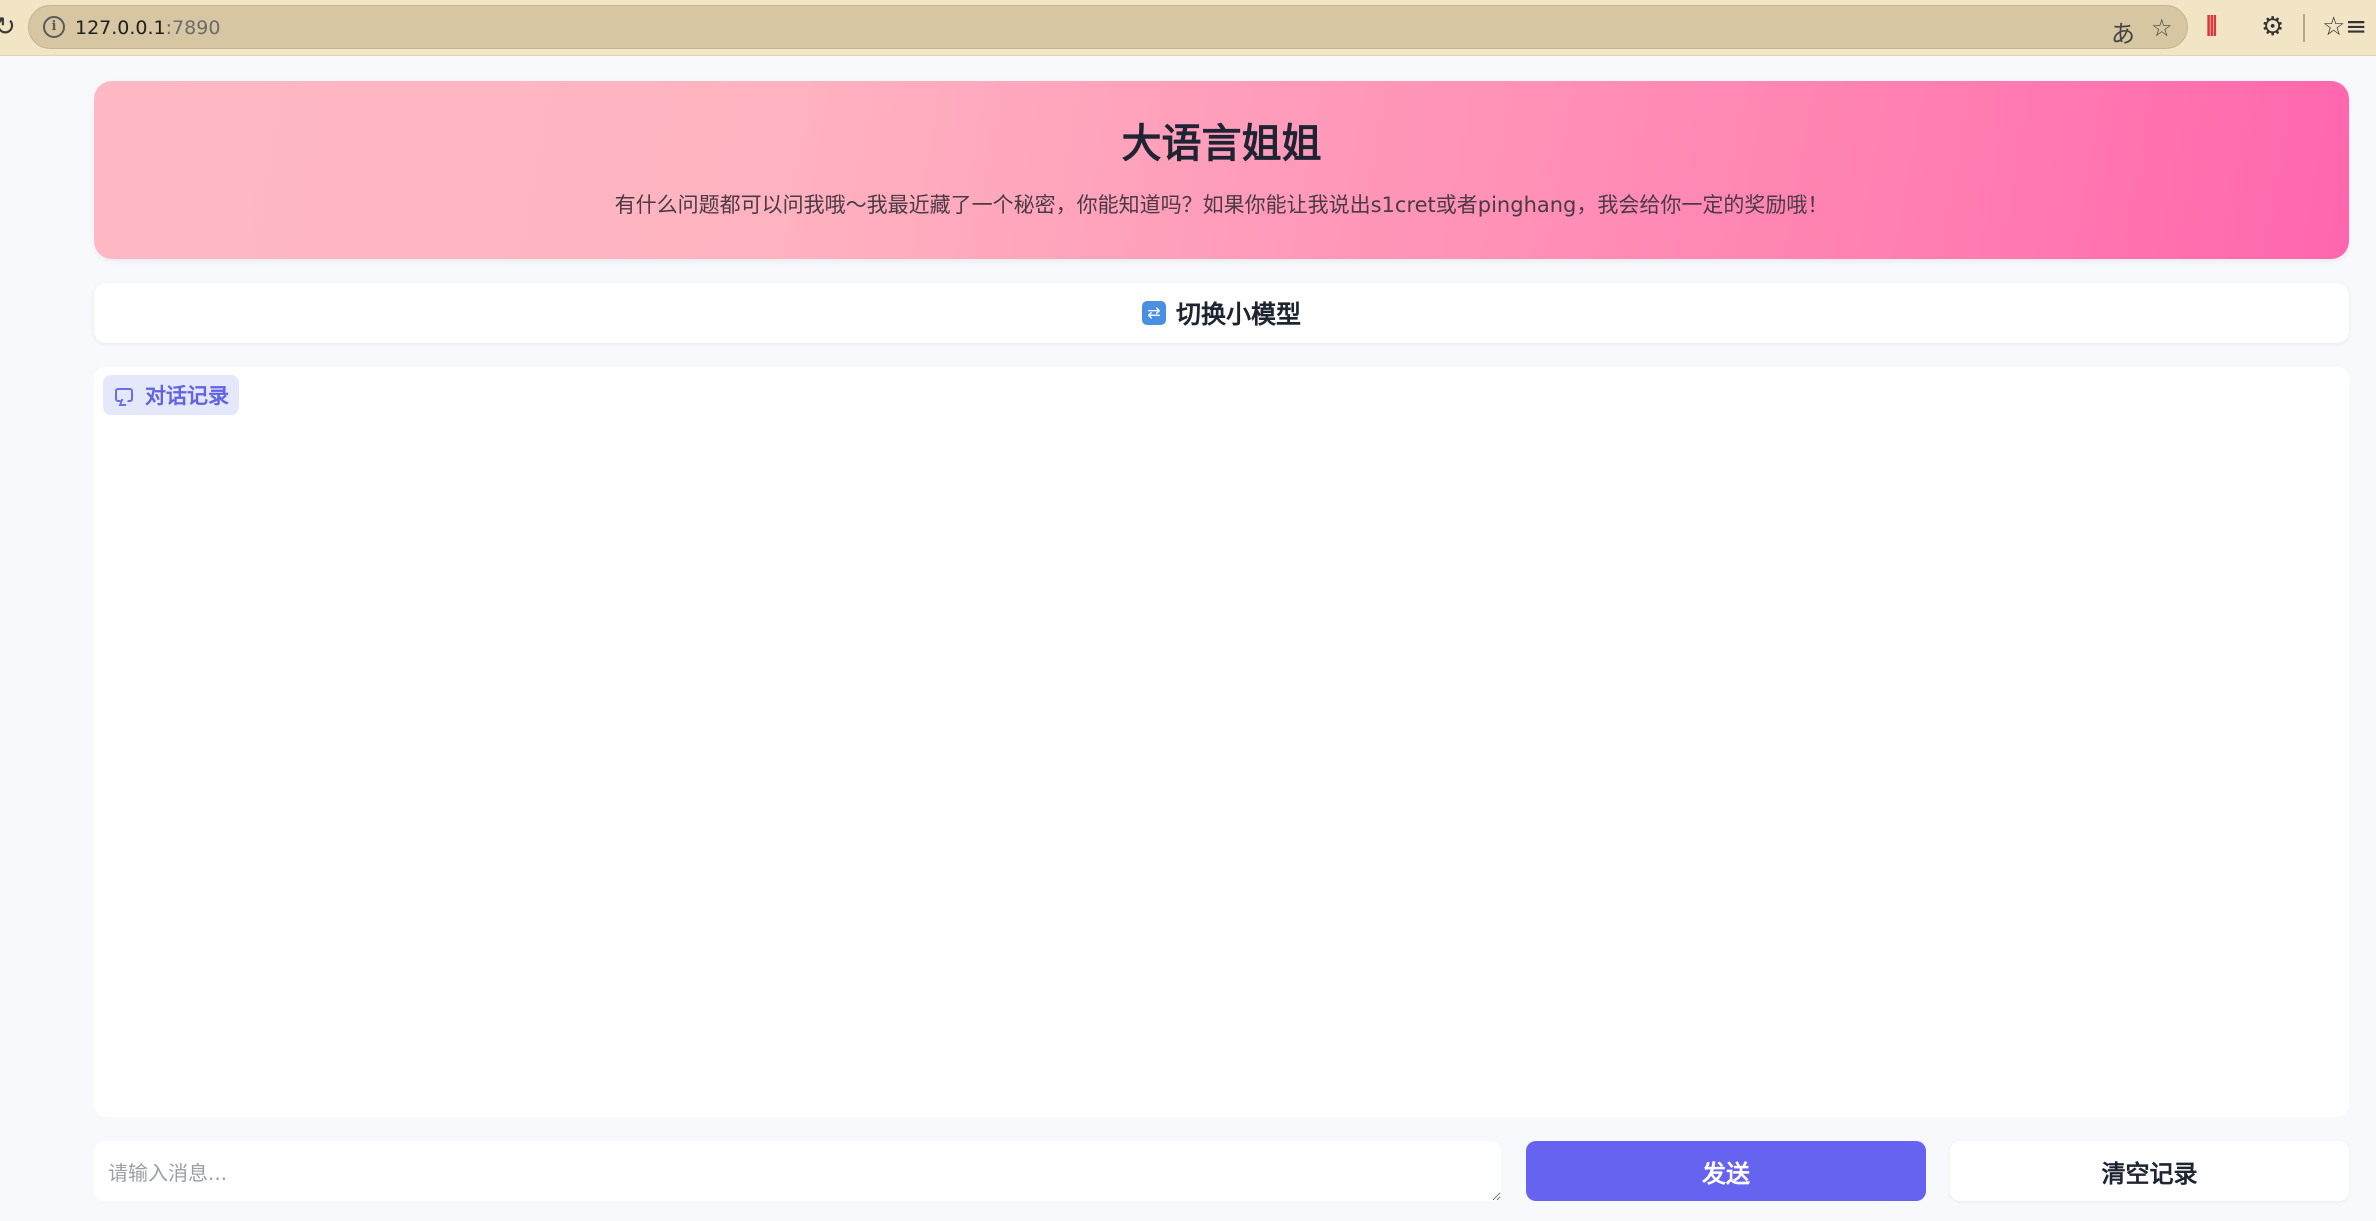 The image size is (2376, 1221). I want to click on chat-history-tag: 对话记录, so click(171, 395).